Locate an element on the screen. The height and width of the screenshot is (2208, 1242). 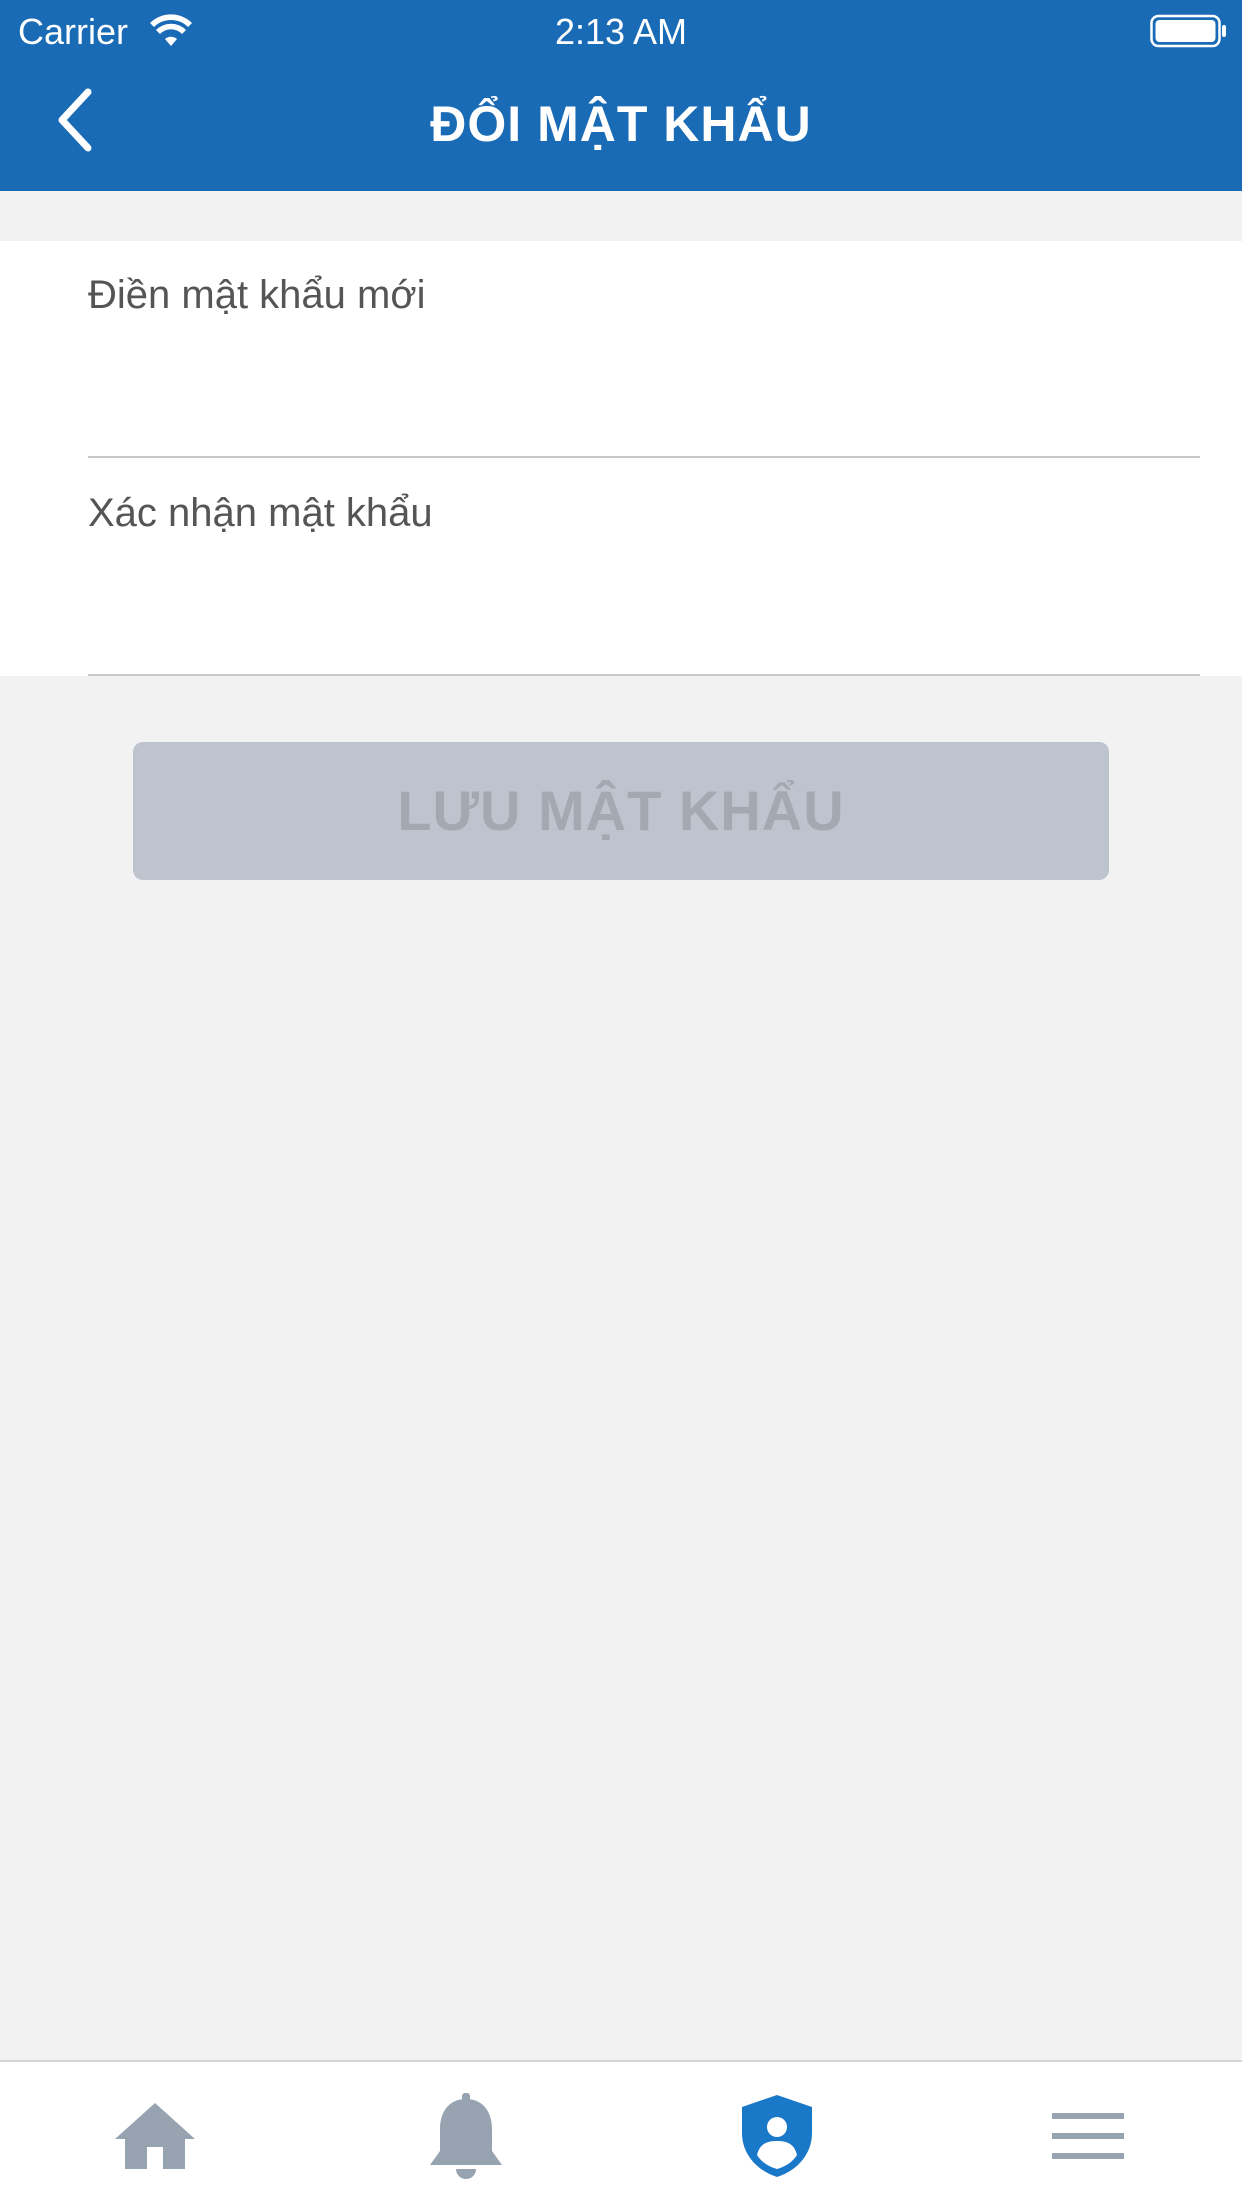
tab-notifications is located at coordinates (466, 2135).